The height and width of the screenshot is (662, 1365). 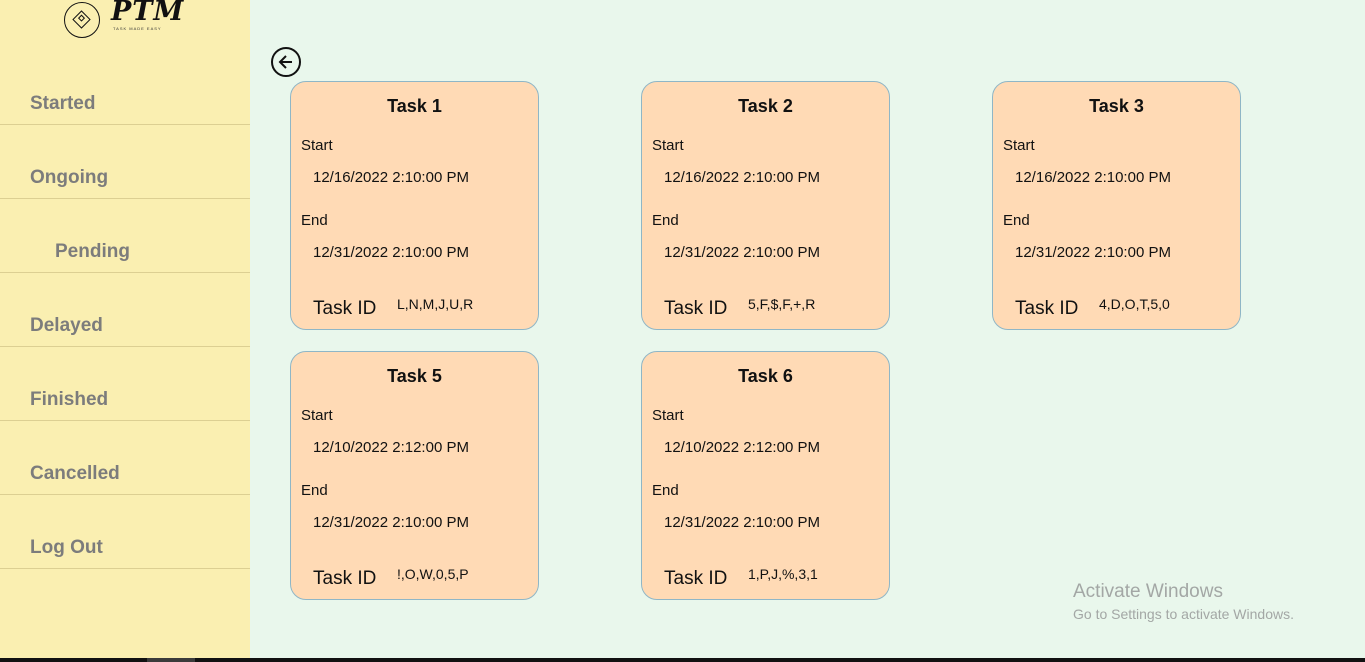 I want to click on task-id-value: !,O,W,0,5,P, so click(x=433, y=574).